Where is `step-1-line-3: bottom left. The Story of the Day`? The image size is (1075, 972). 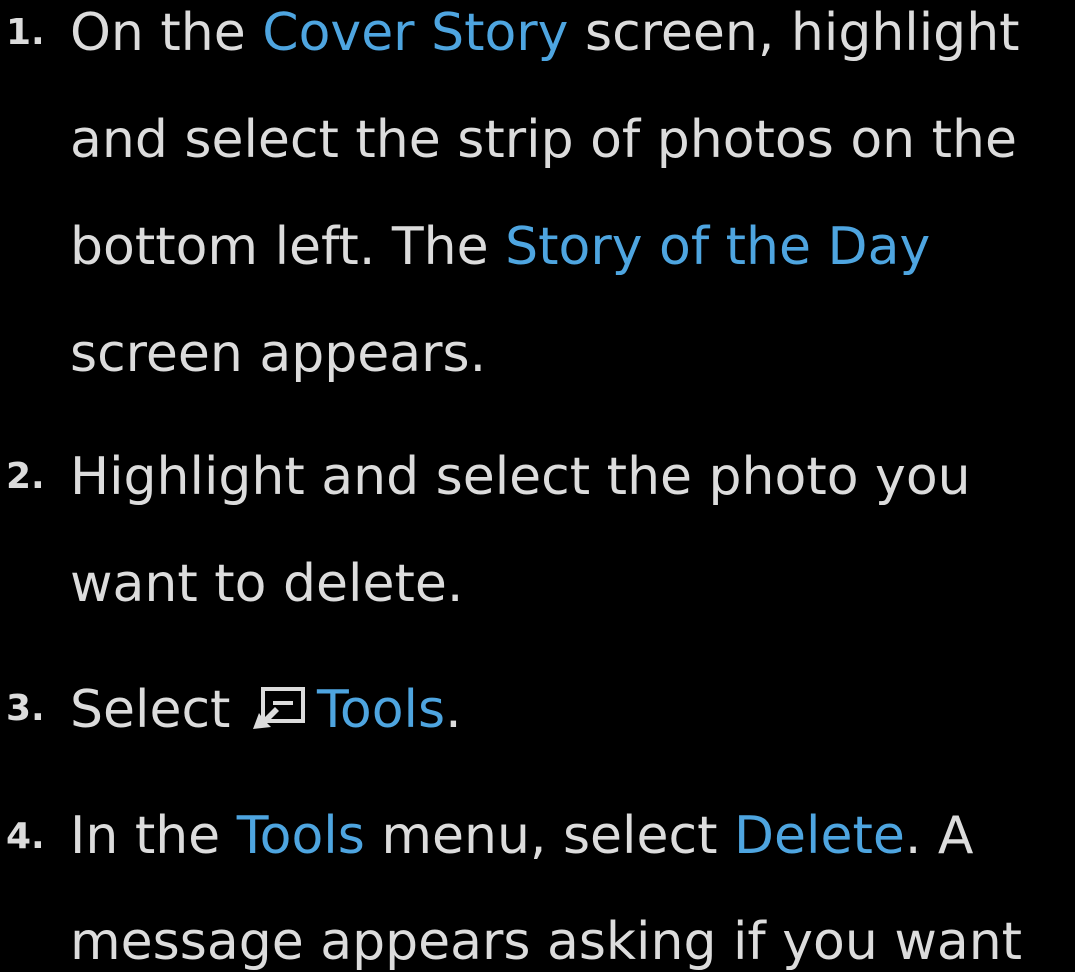 step-1-line-3: bottom left. The Story of the Day is located at coordinates (500, 247).